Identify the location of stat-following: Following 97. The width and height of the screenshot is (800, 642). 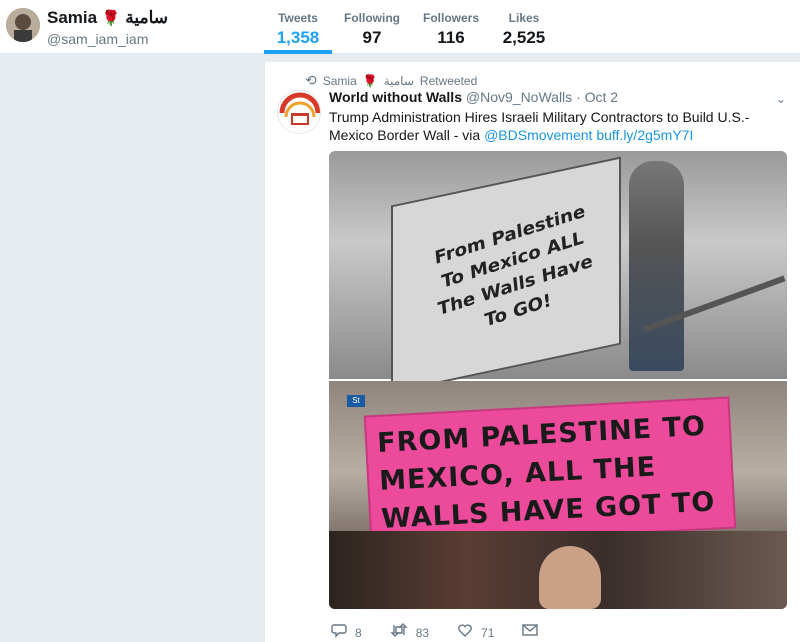
(372, 29).